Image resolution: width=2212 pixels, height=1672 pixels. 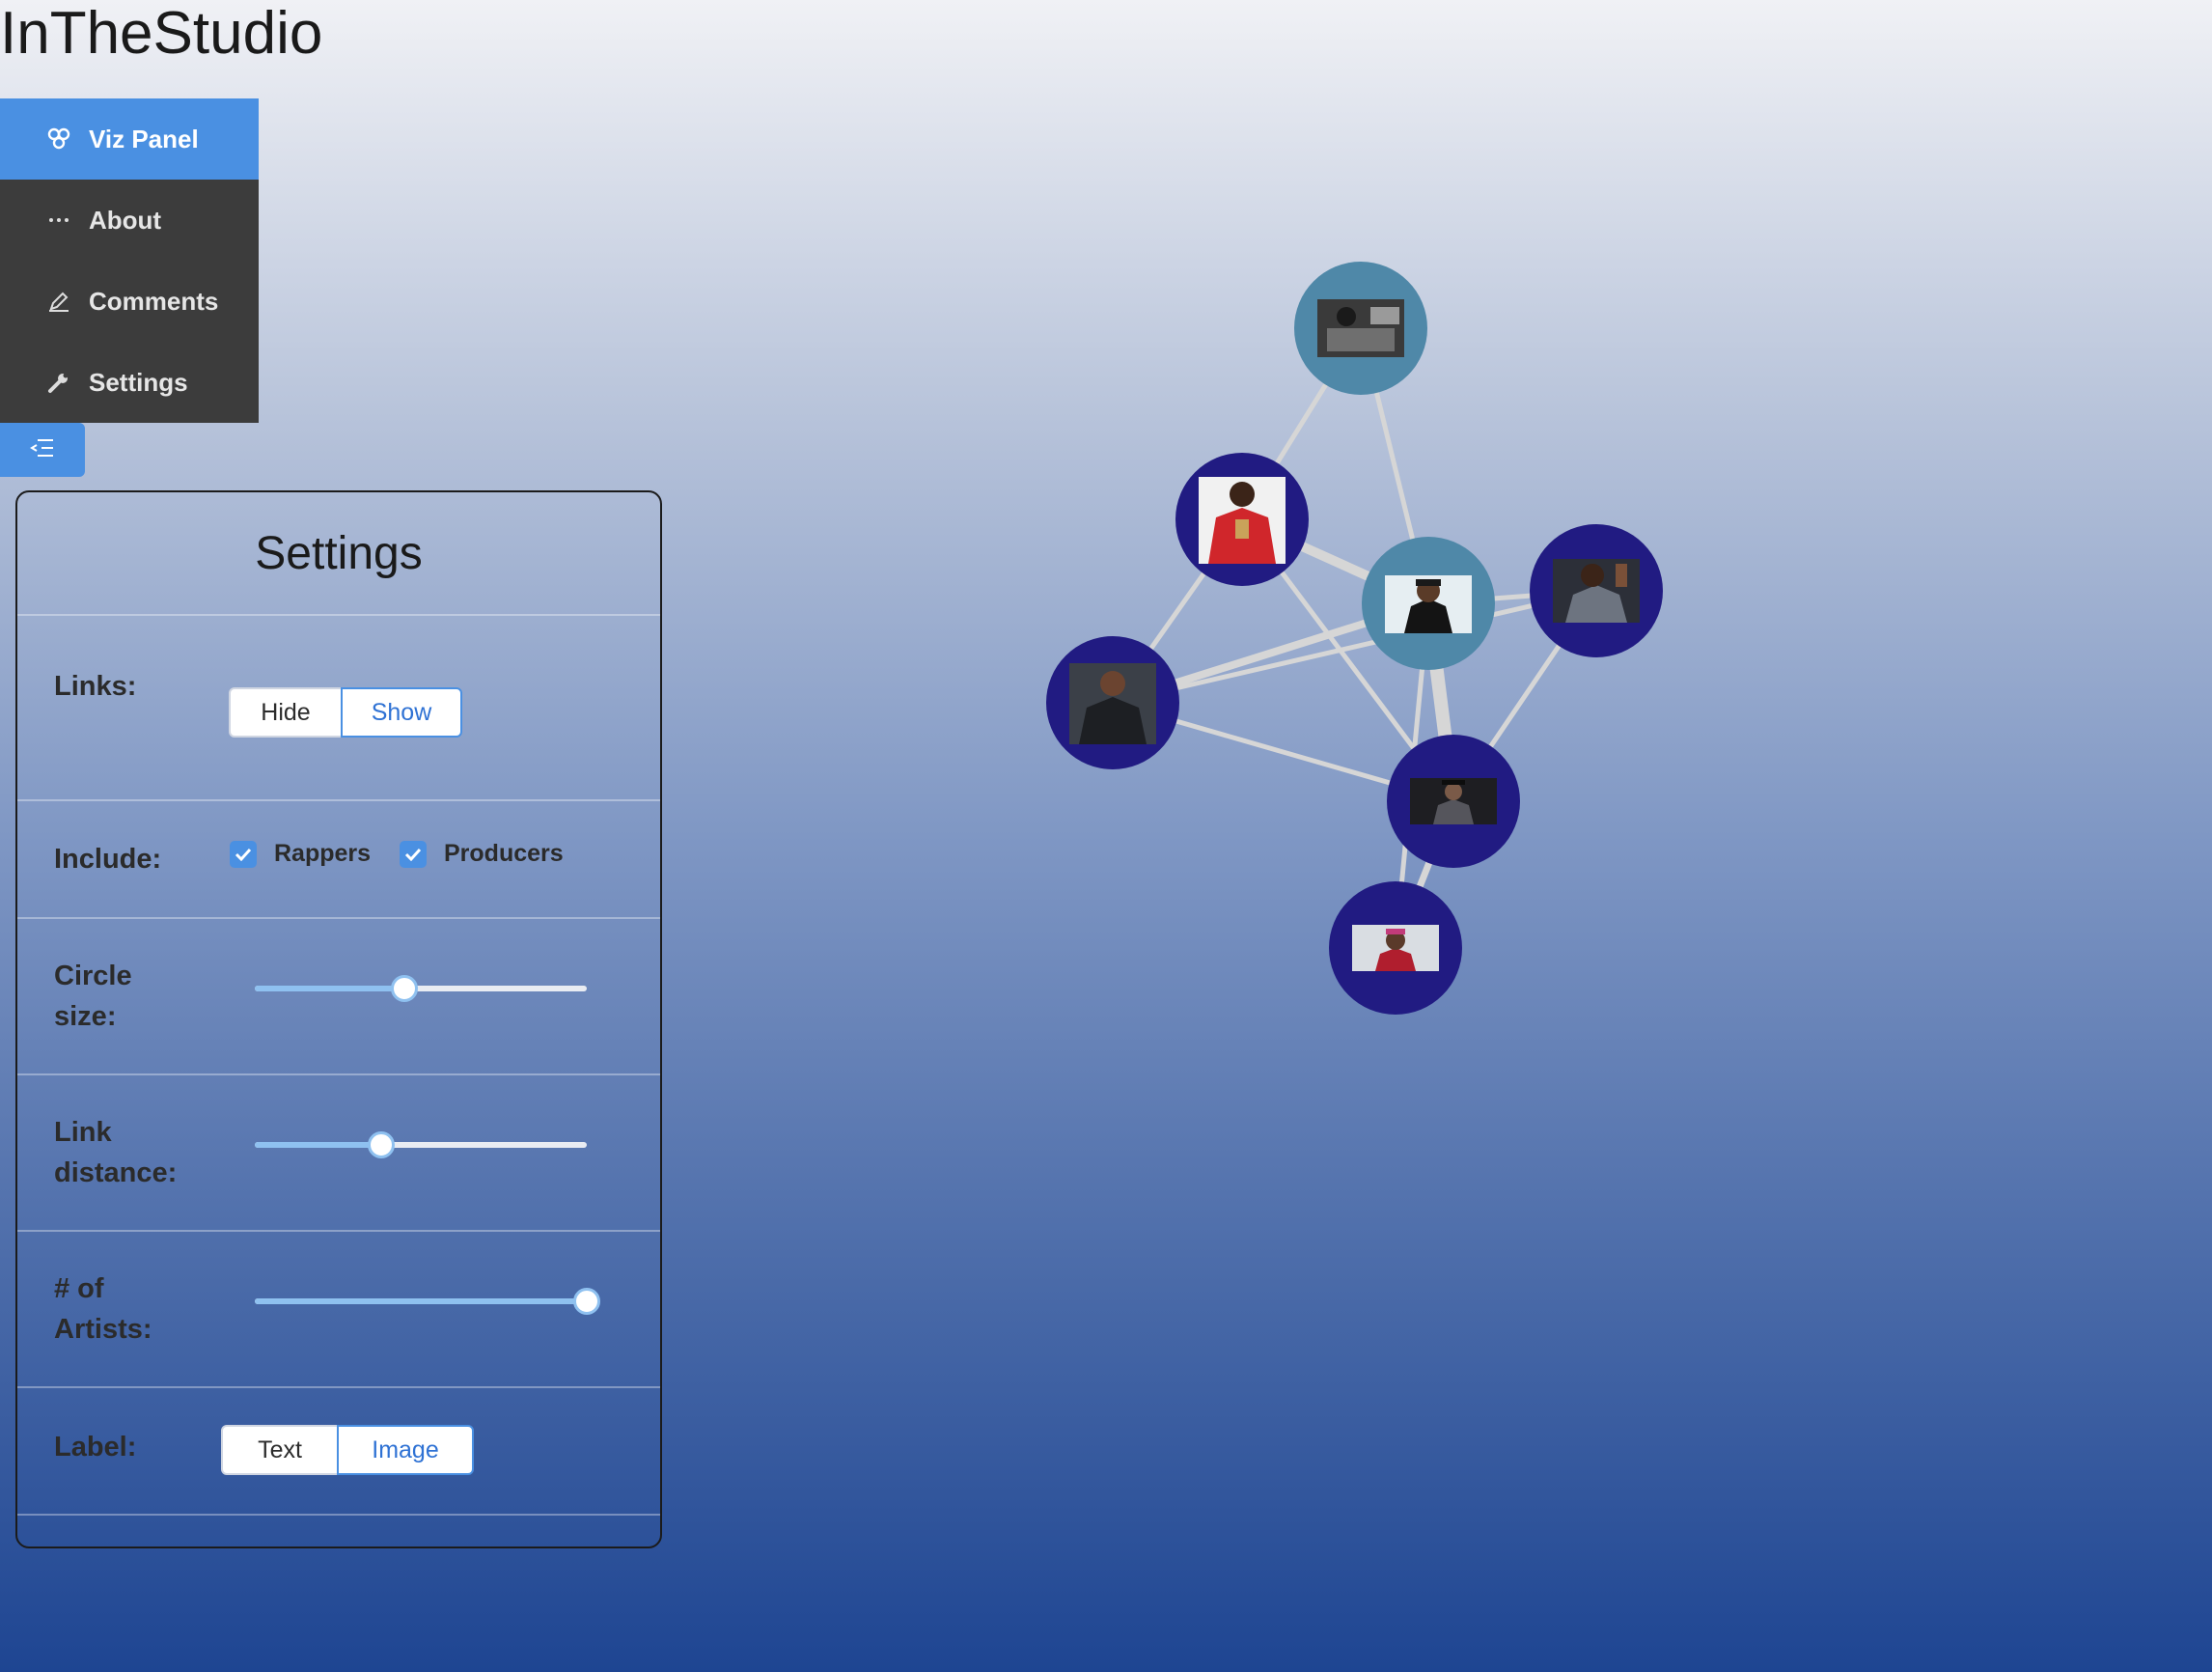 I want to click on artist-network-graph, so click(x=1354, y=638).